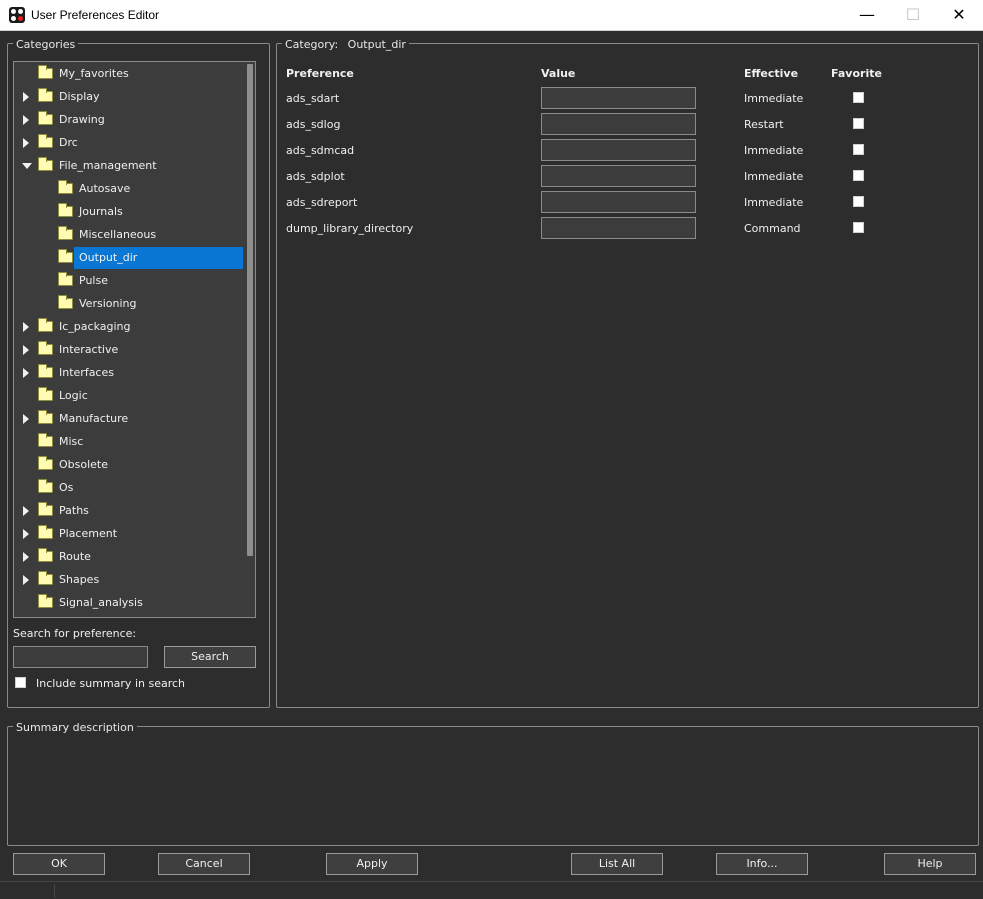 The width and height of the screenshot is (983, 899). What do you see at coordinates (119, 580) in the screenshot?
I see `tree-item-shapes: Shapes` at bounding box center [119, 580].